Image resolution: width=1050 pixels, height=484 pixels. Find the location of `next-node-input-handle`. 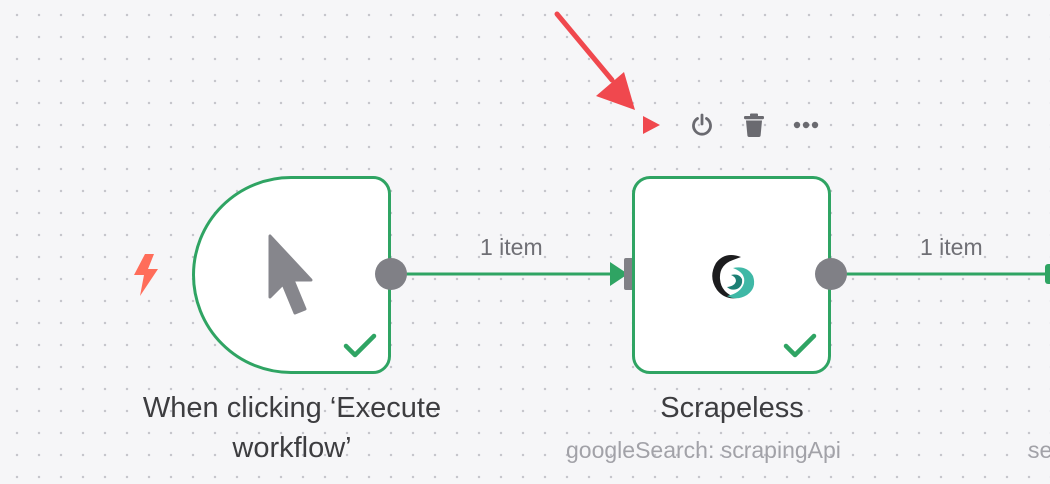

next-node-input-handle is located at coordinates (1047, 274).